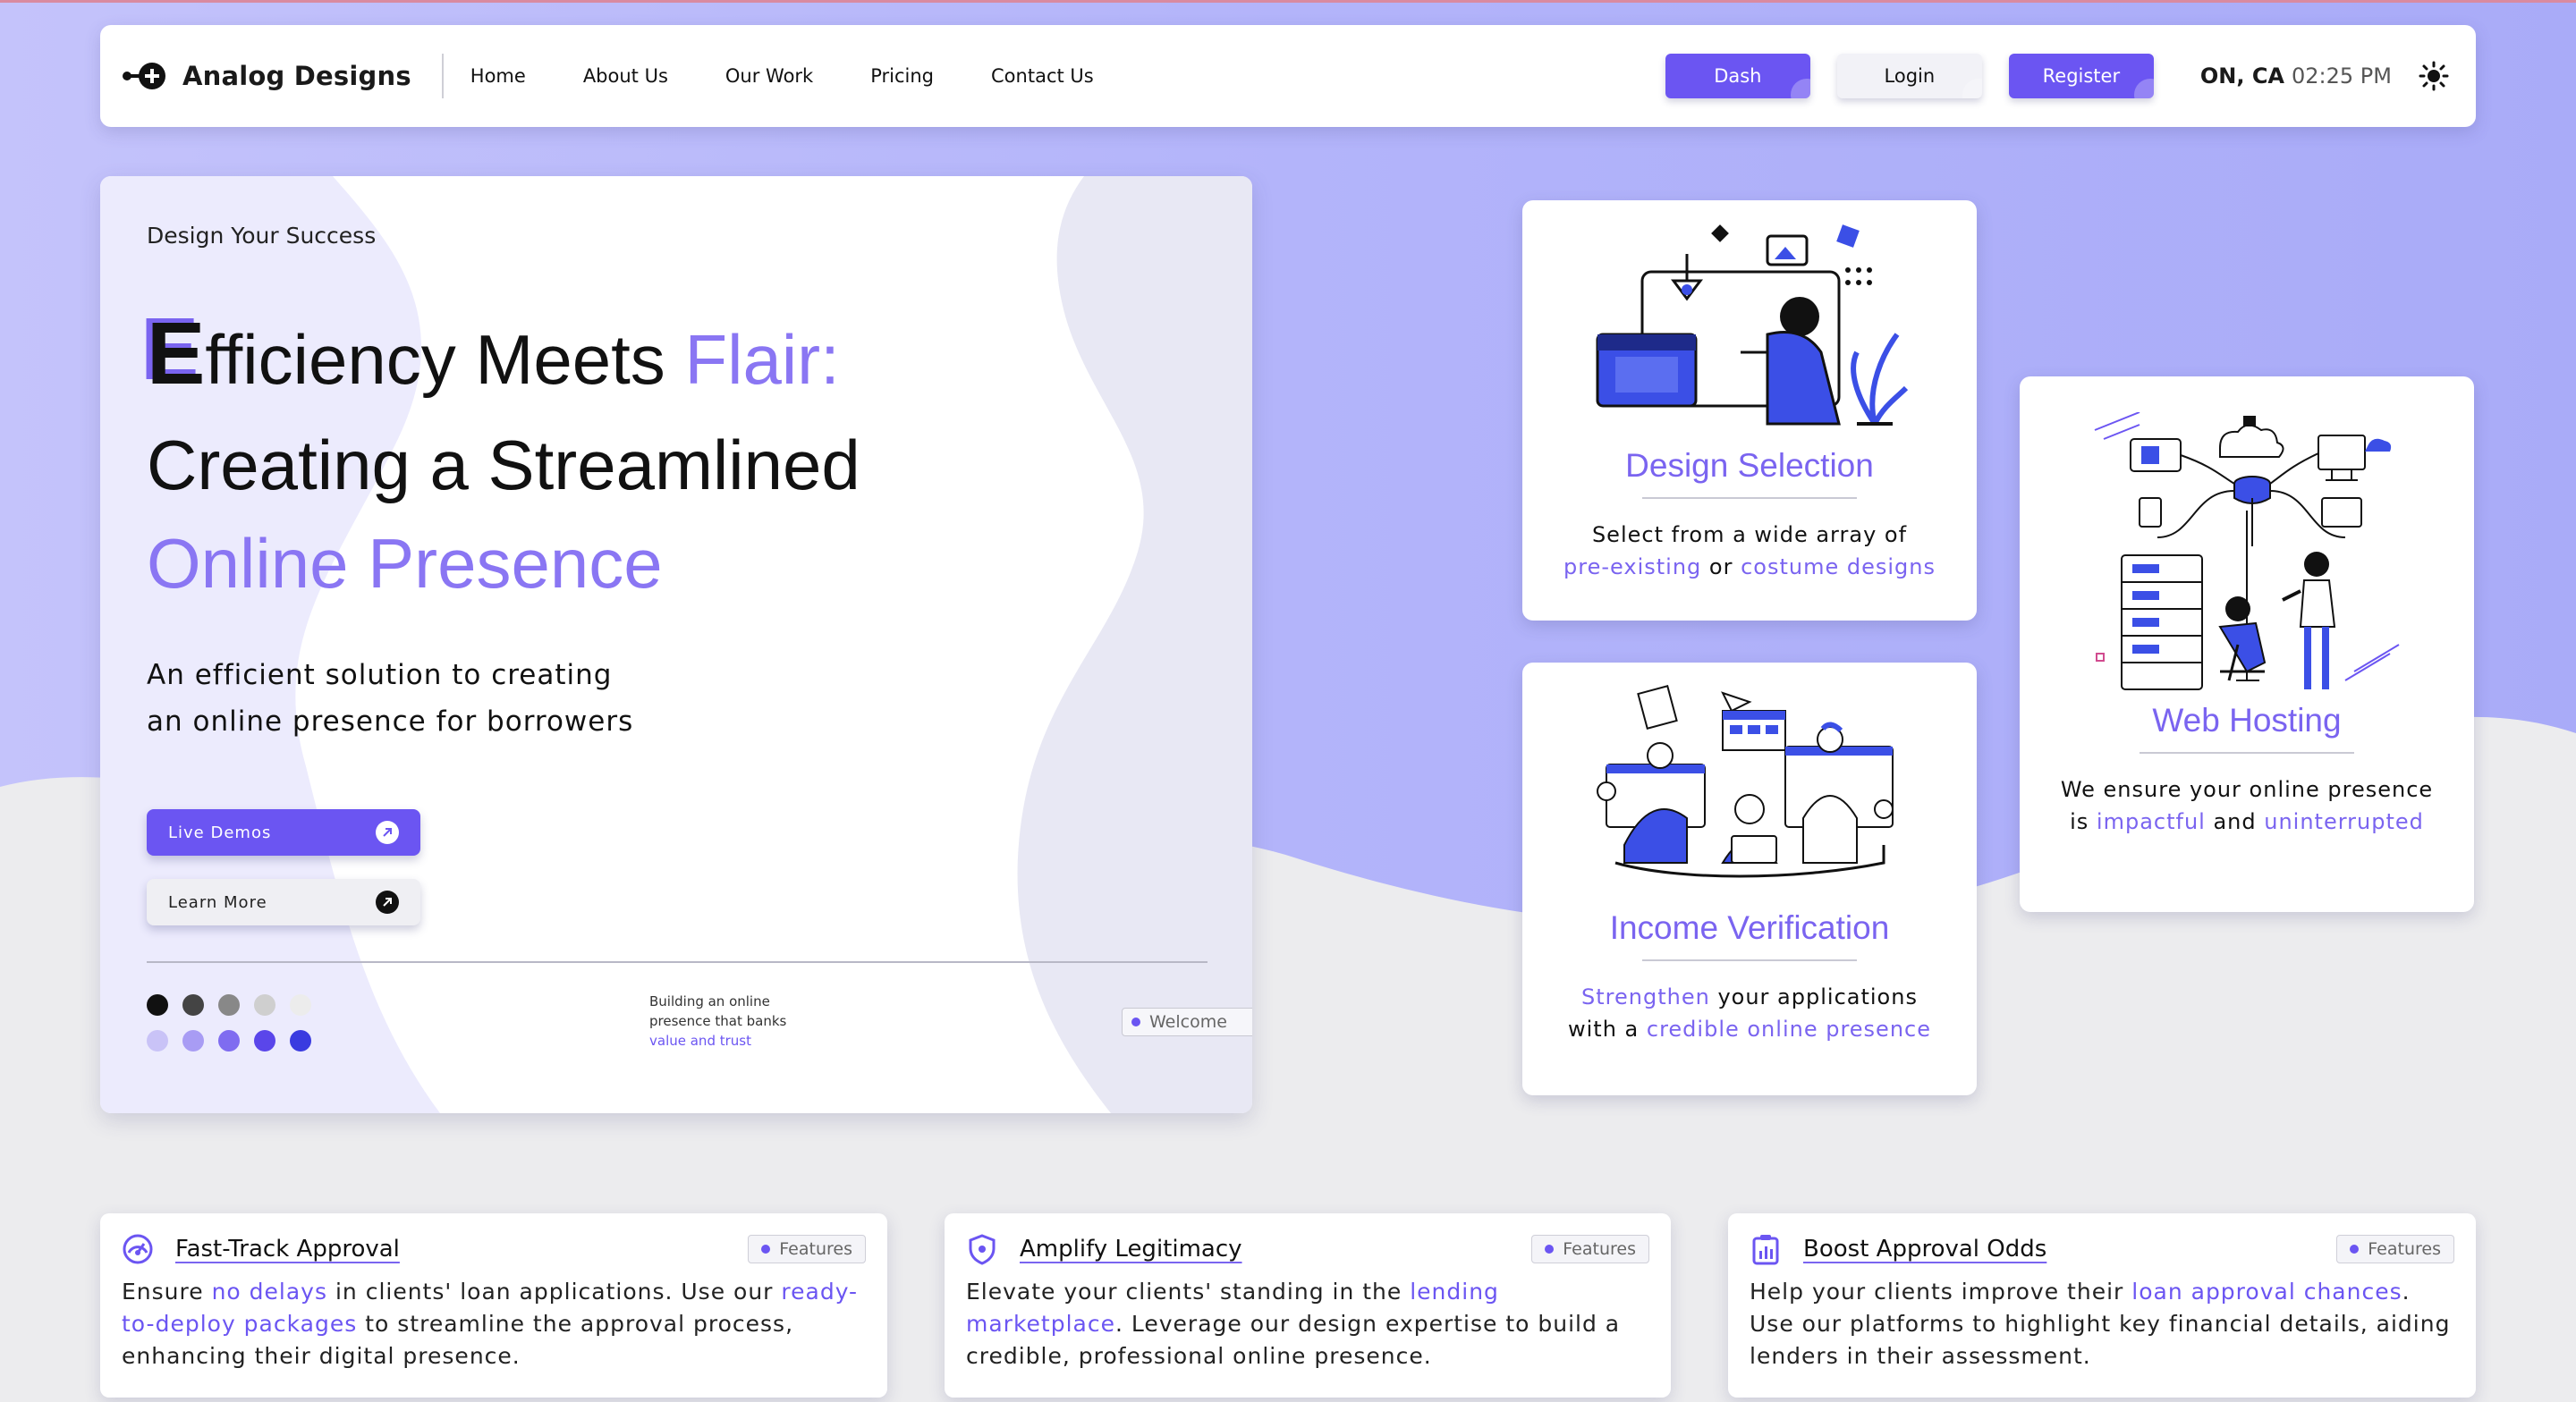 This screenshot has width=2576, height=1402. I want to click on clock-time: 02:25 PM, so click(2342, 76).